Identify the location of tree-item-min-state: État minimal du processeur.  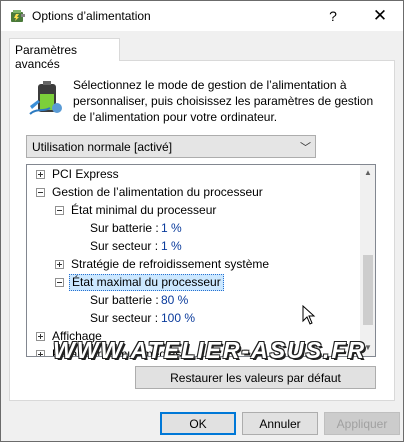
(192, 210).